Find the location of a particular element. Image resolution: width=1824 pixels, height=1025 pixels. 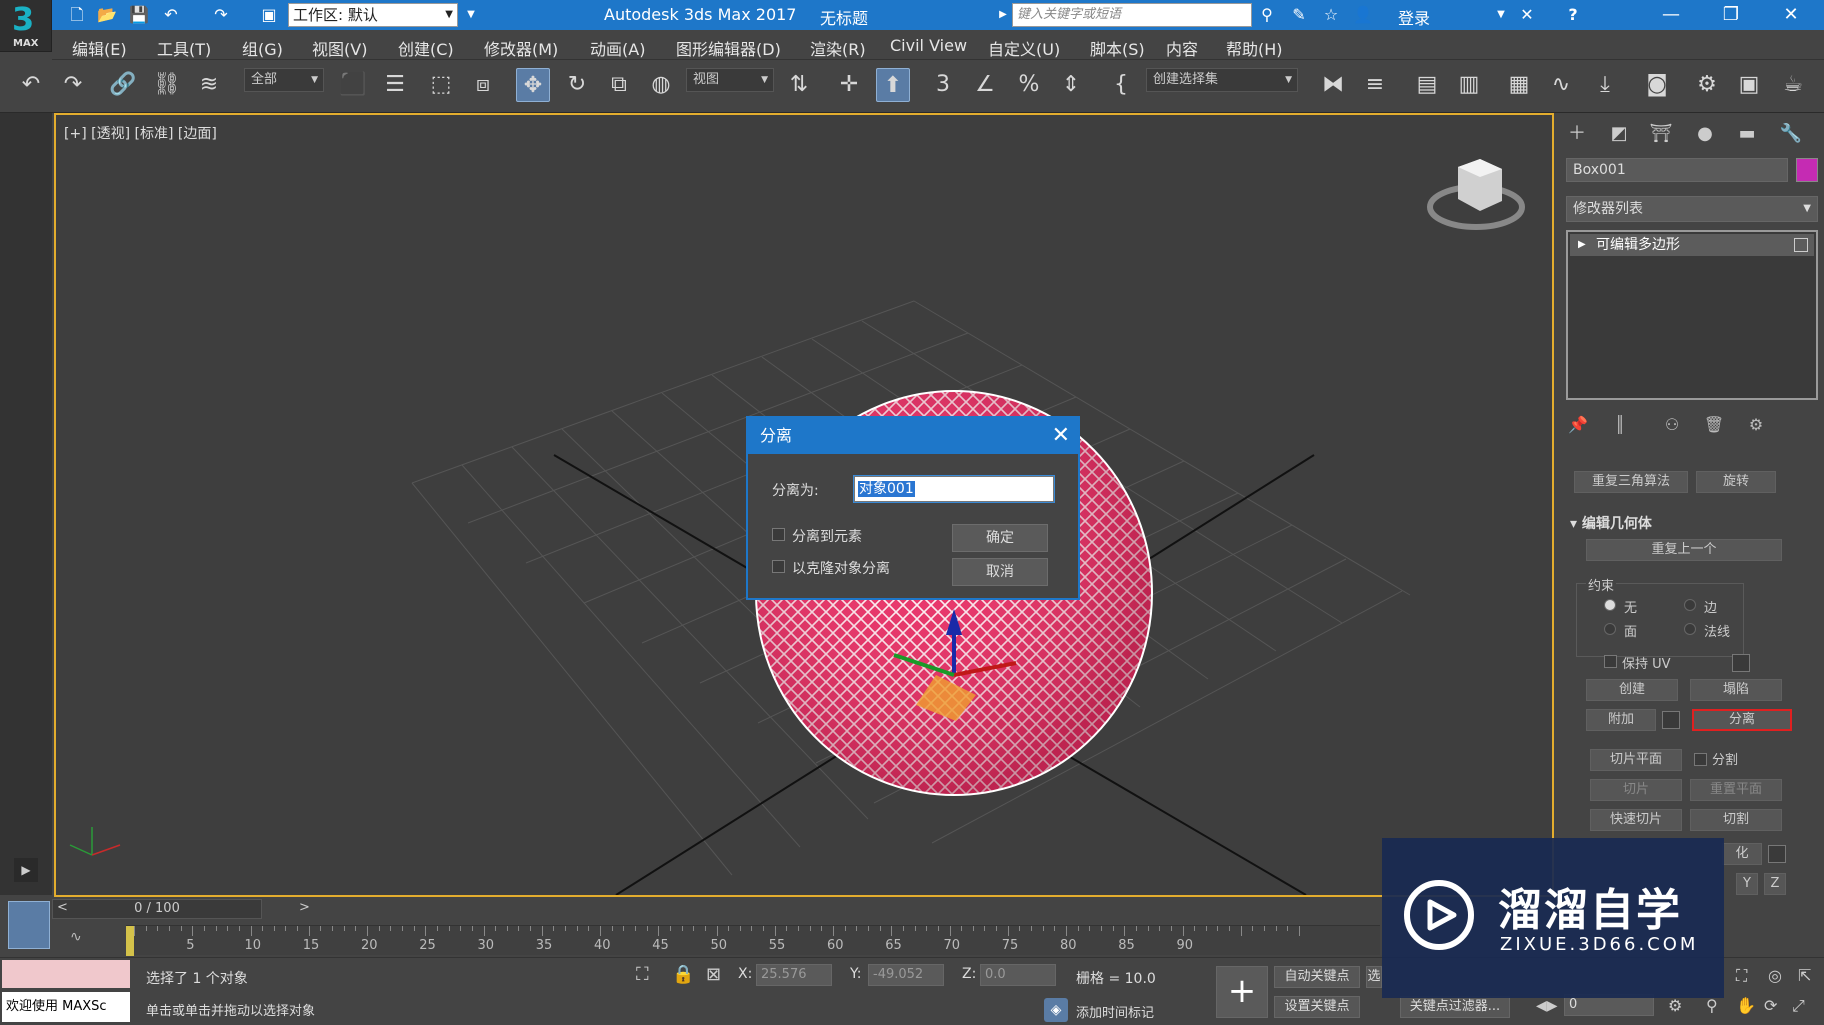

menu-create: 创建(C) is located at coordinates (426, 48).